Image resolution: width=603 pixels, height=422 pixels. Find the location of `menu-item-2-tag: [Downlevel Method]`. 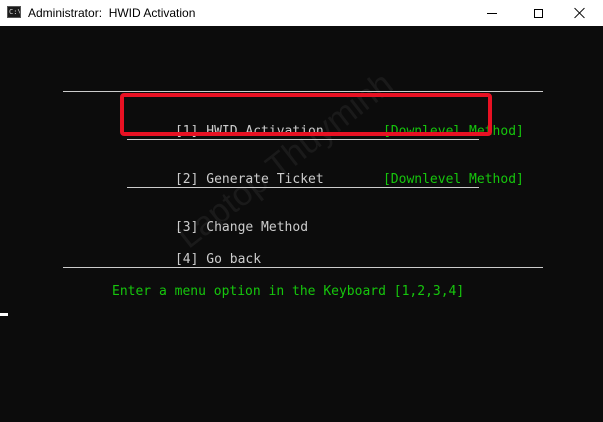

menu-item-2-tag: [Downlevel Method] is located at coordinates (453, 179).